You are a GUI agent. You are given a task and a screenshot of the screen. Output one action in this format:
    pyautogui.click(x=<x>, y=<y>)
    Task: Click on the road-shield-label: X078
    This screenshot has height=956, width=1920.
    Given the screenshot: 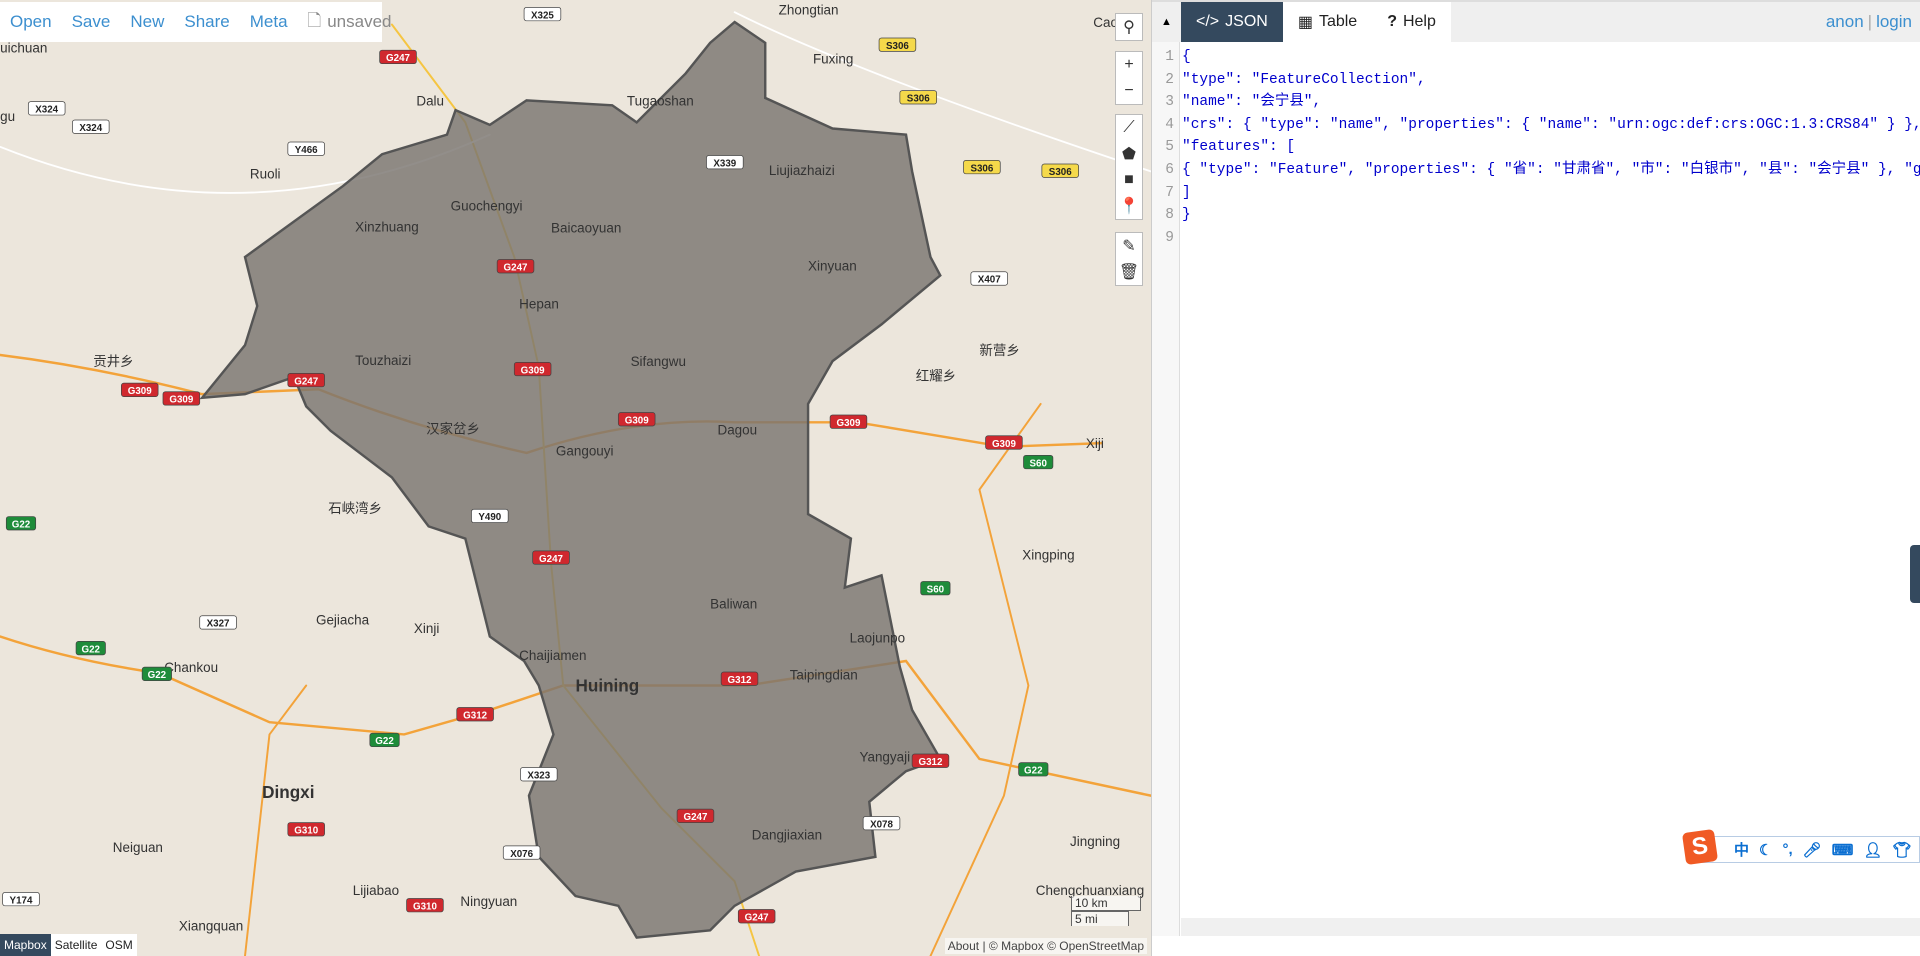 What is the action you would take?
    pyautogui.click(x=881, y=824)
    